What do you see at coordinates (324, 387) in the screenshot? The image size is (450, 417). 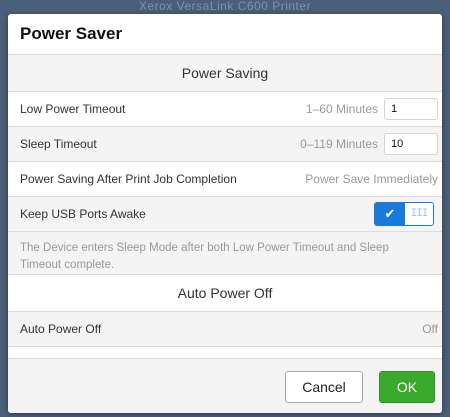 I see `cancel-button: Cancel` at bounding box center [324, 387].